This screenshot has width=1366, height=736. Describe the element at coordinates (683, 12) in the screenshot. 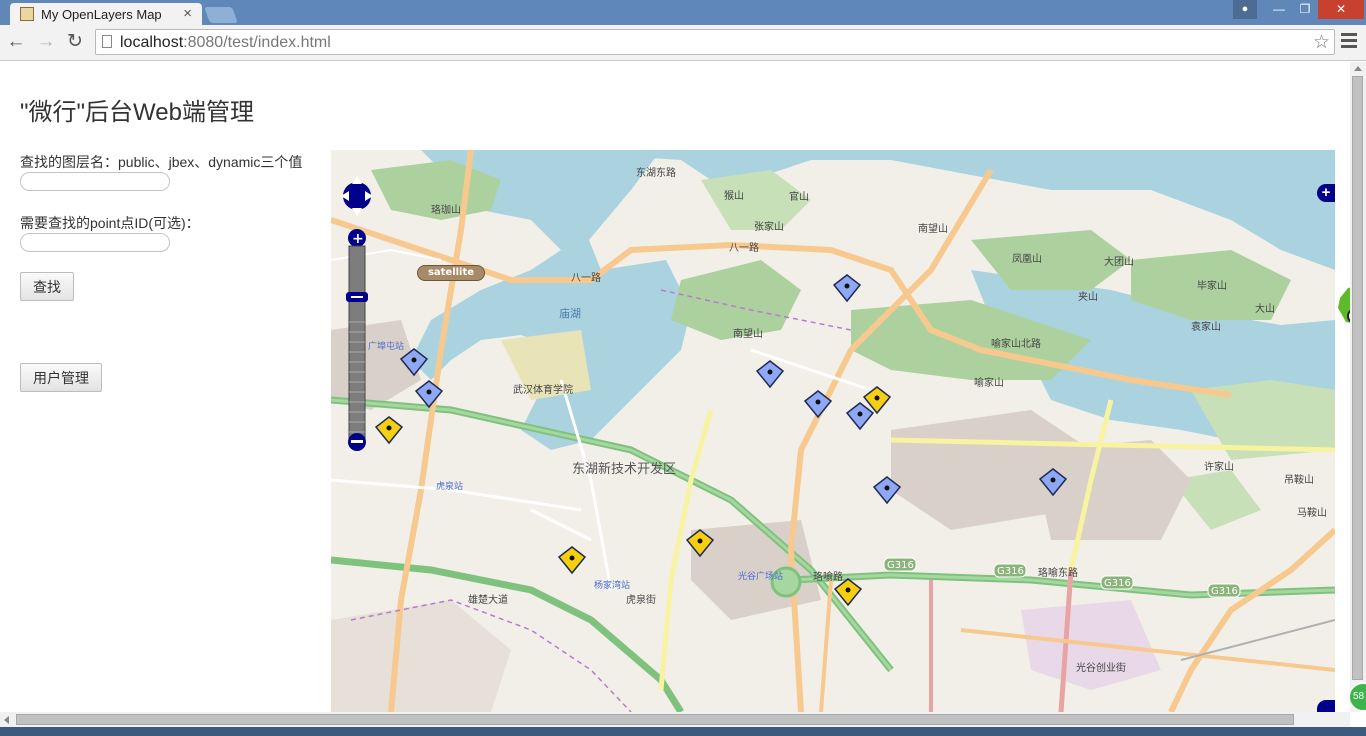

I see `browser-titlebar: My OpenLayers Map × ● — ❐ ✕` at that location.